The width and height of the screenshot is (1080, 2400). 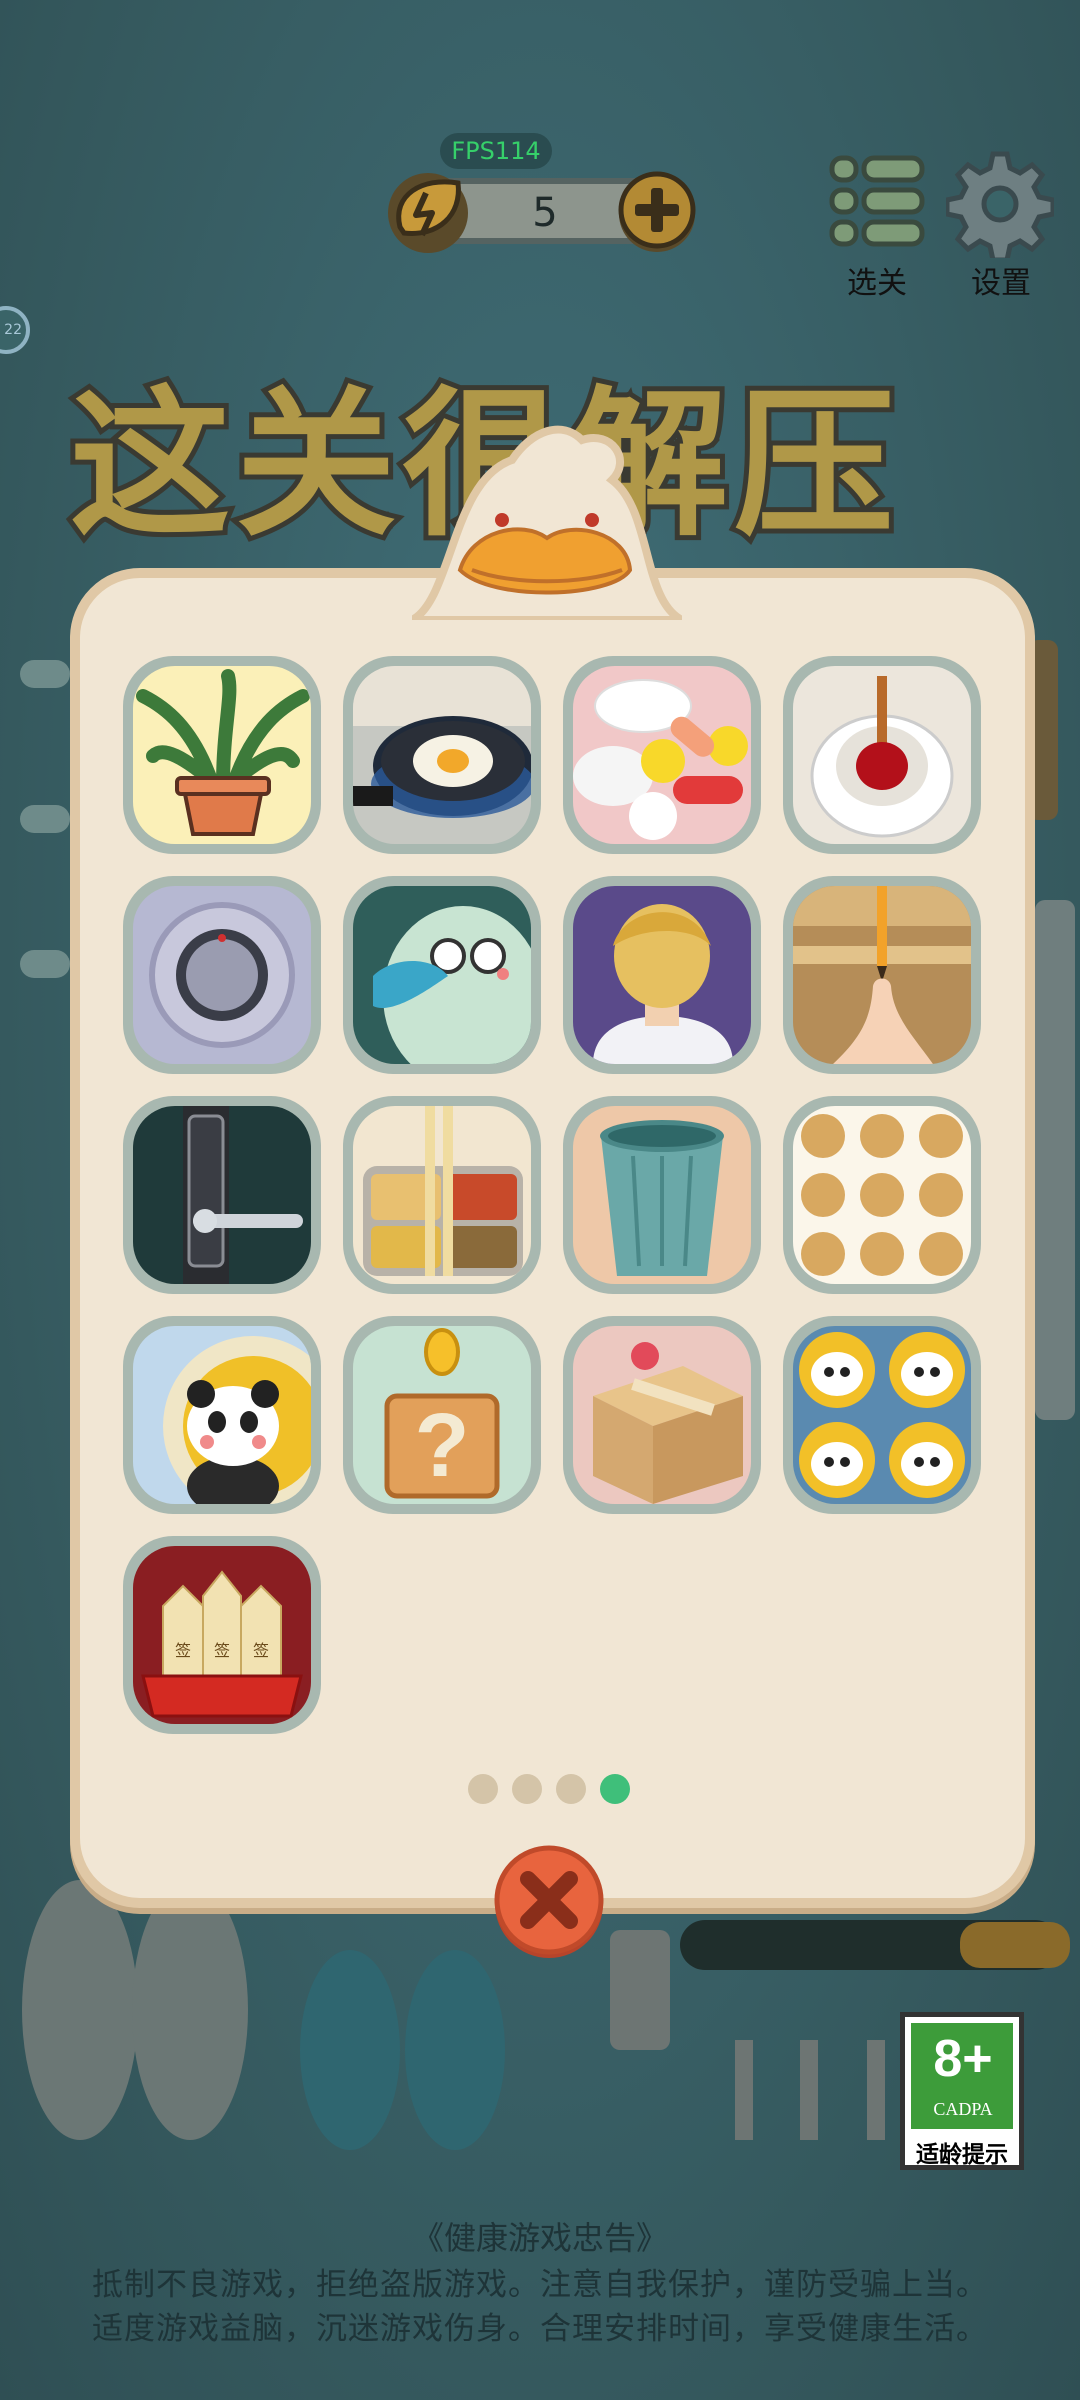 I want to click on pills-icon, so click(x=662, y=755).